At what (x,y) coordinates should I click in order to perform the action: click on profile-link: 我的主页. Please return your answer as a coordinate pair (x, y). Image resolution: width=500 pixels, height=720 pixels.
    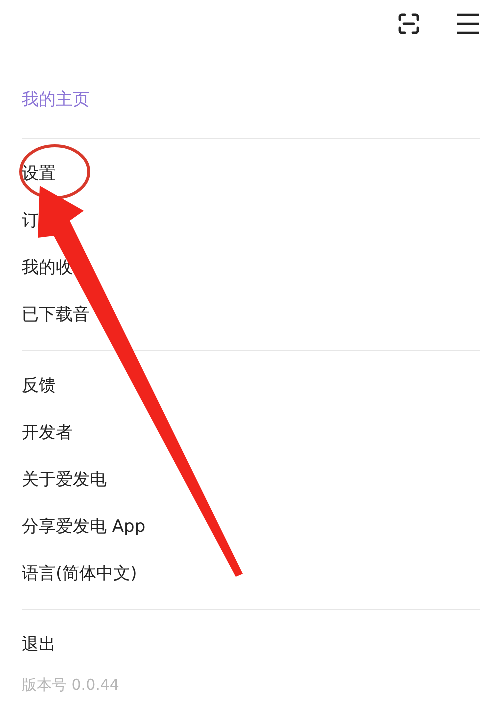
    Looking at the image, I should click on (56, 100).